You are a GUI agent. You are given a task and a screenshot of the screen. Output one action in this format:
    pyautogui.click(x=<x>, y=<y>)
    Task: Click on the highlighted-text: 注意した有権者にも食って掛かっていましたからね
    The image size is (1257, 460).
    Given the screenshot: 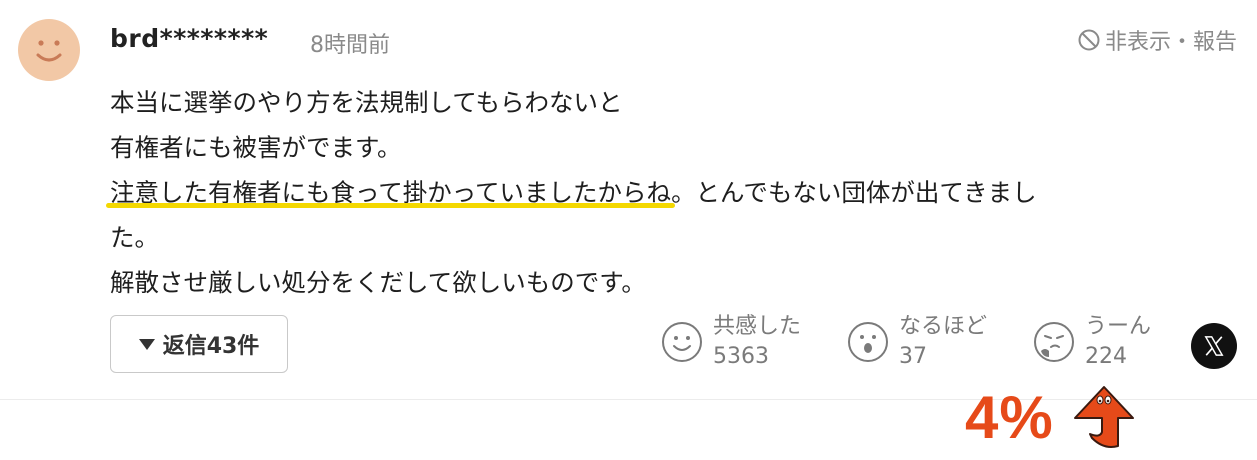 What is the action you would take?
    pyautogui.click(x=391, y=192)
    